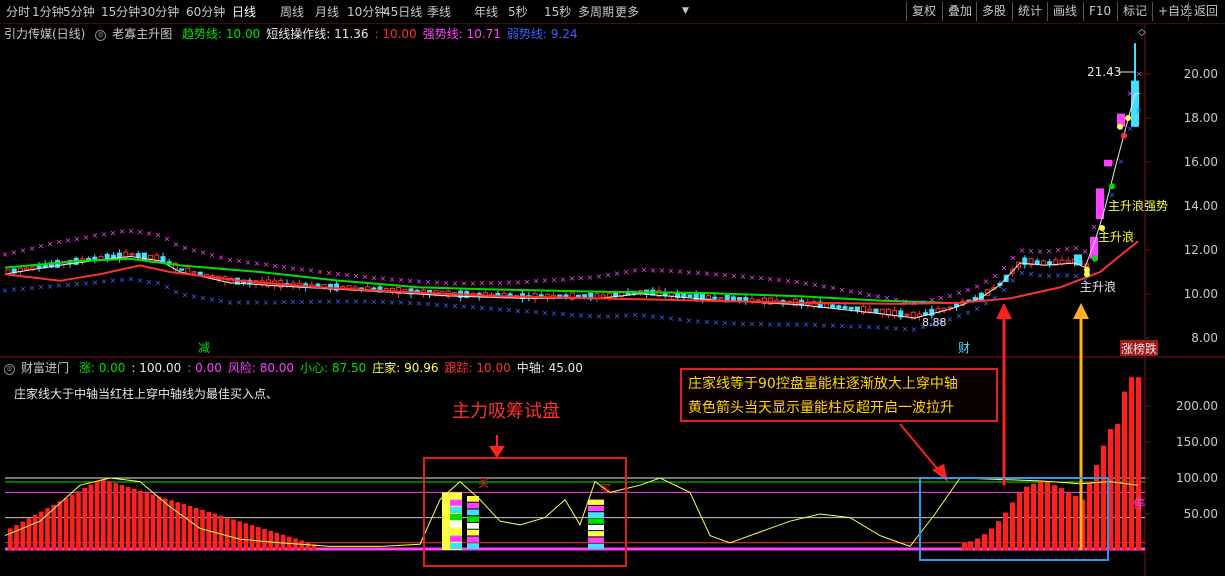 This screenshot has height=576, width=1225. Describe the element at coordinates (685, 11) in the screenshot. I see `more-chevron-icon: ▼` at that location.